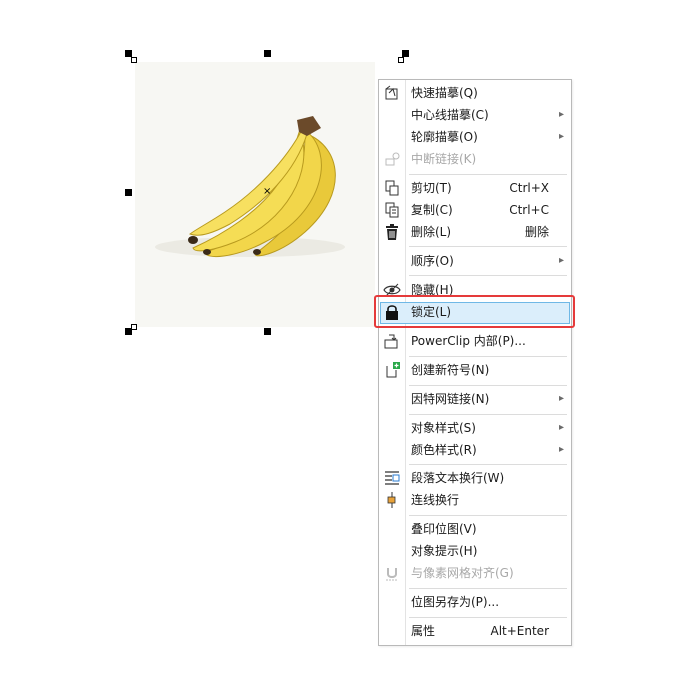 This screenshot has width=680, height=696. What do you see at coordinates (431, 188) in the screenshot?
I see `menu-label: 剪切(T)` at bounding box center [431, 188].